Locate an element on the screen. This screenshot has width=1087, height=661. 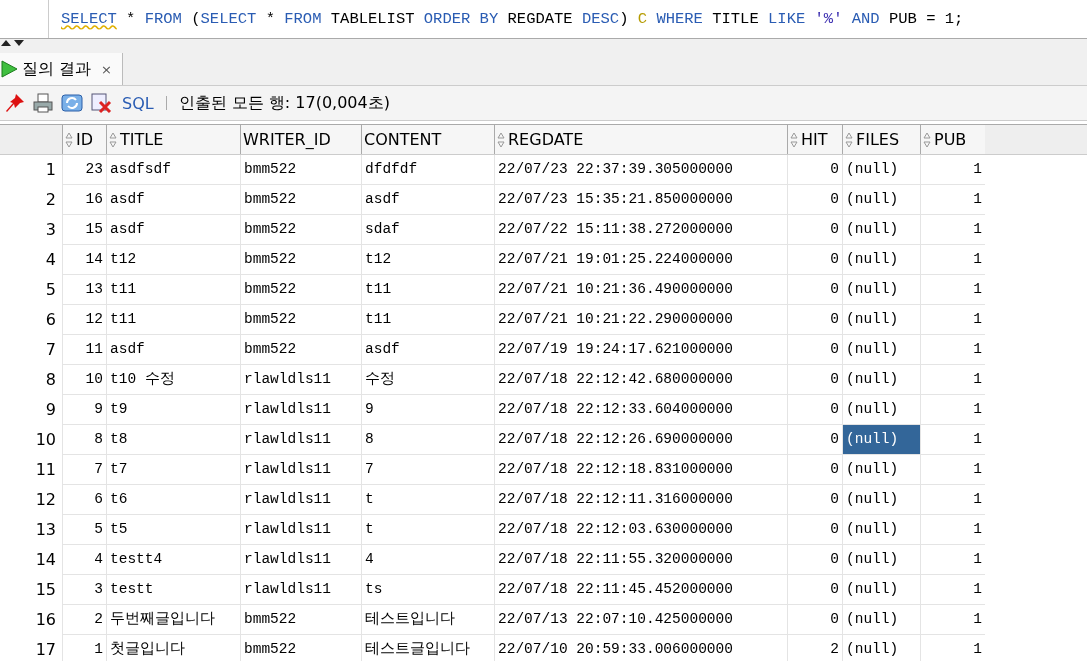
results-tab: 질의 결과 × is located at coordinates (61, 69).